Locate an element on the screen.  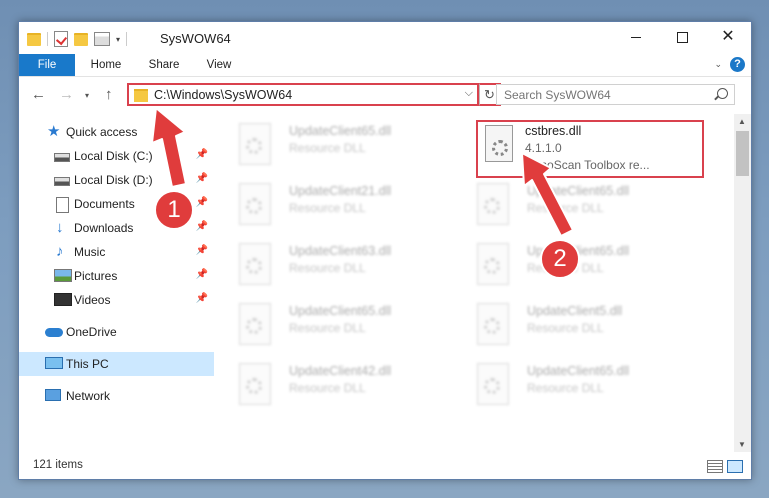
search-box is located at coordinates (615, 94).